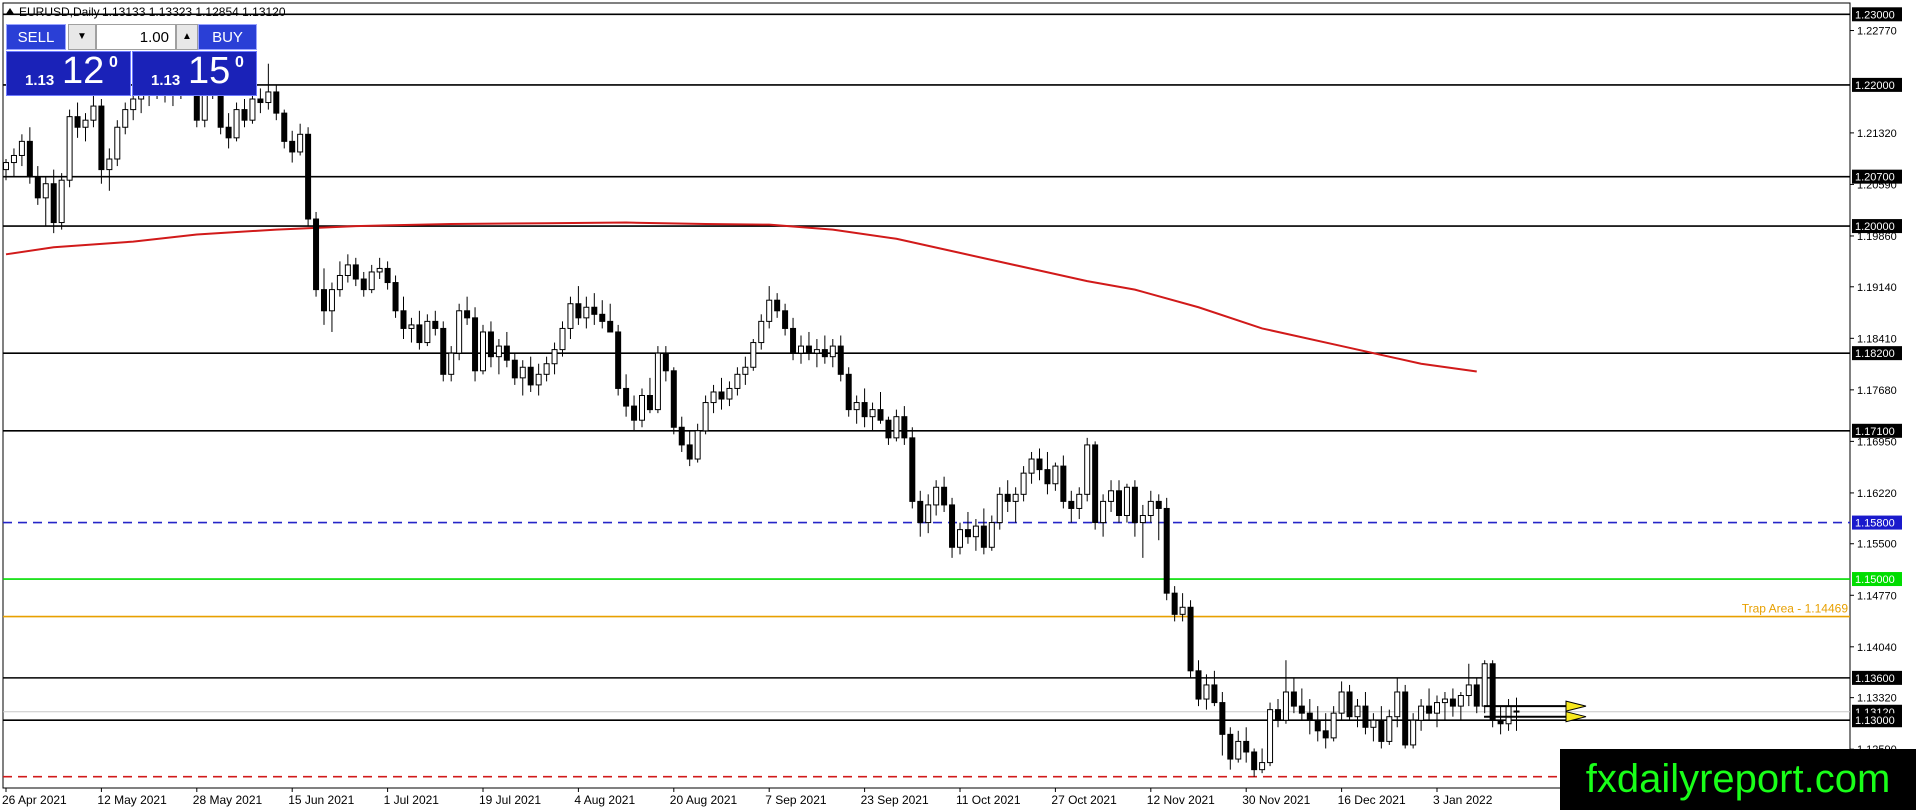 Image resolution: width=1916 pixels, height=810 pixels. I want to click on price-tick-label: 1.19140, so click(1877, 288).